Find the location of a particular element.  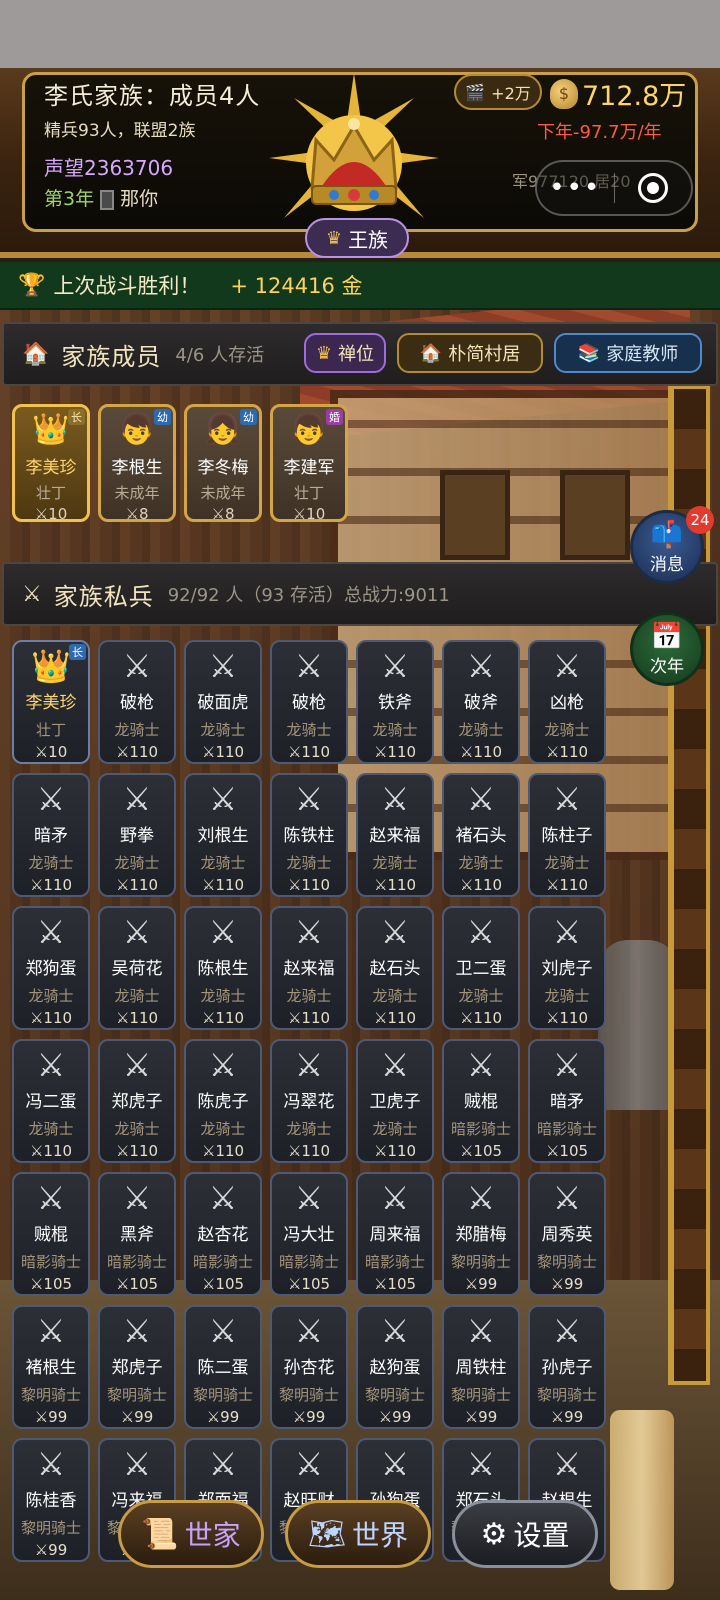

soldier-class: 暗影骑士 is located at coordinates (308, 1262).